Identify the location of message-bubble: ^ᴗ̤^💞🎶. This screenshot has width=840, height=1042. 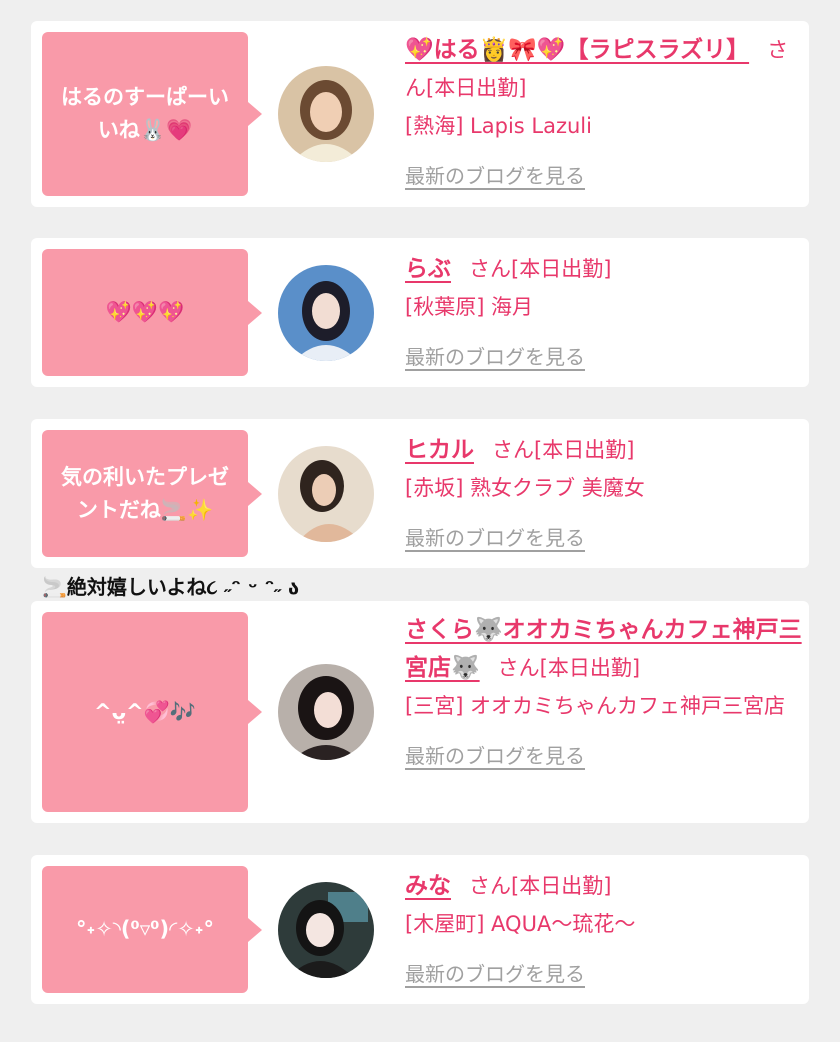
(152, 712).